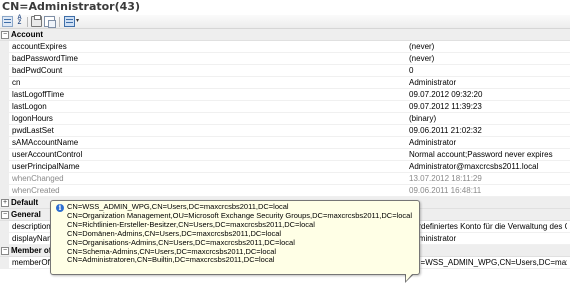 This screenshot has height=301, width=570. I want to click on dropdown-arrow-icon: ▾, so click(79, 21).